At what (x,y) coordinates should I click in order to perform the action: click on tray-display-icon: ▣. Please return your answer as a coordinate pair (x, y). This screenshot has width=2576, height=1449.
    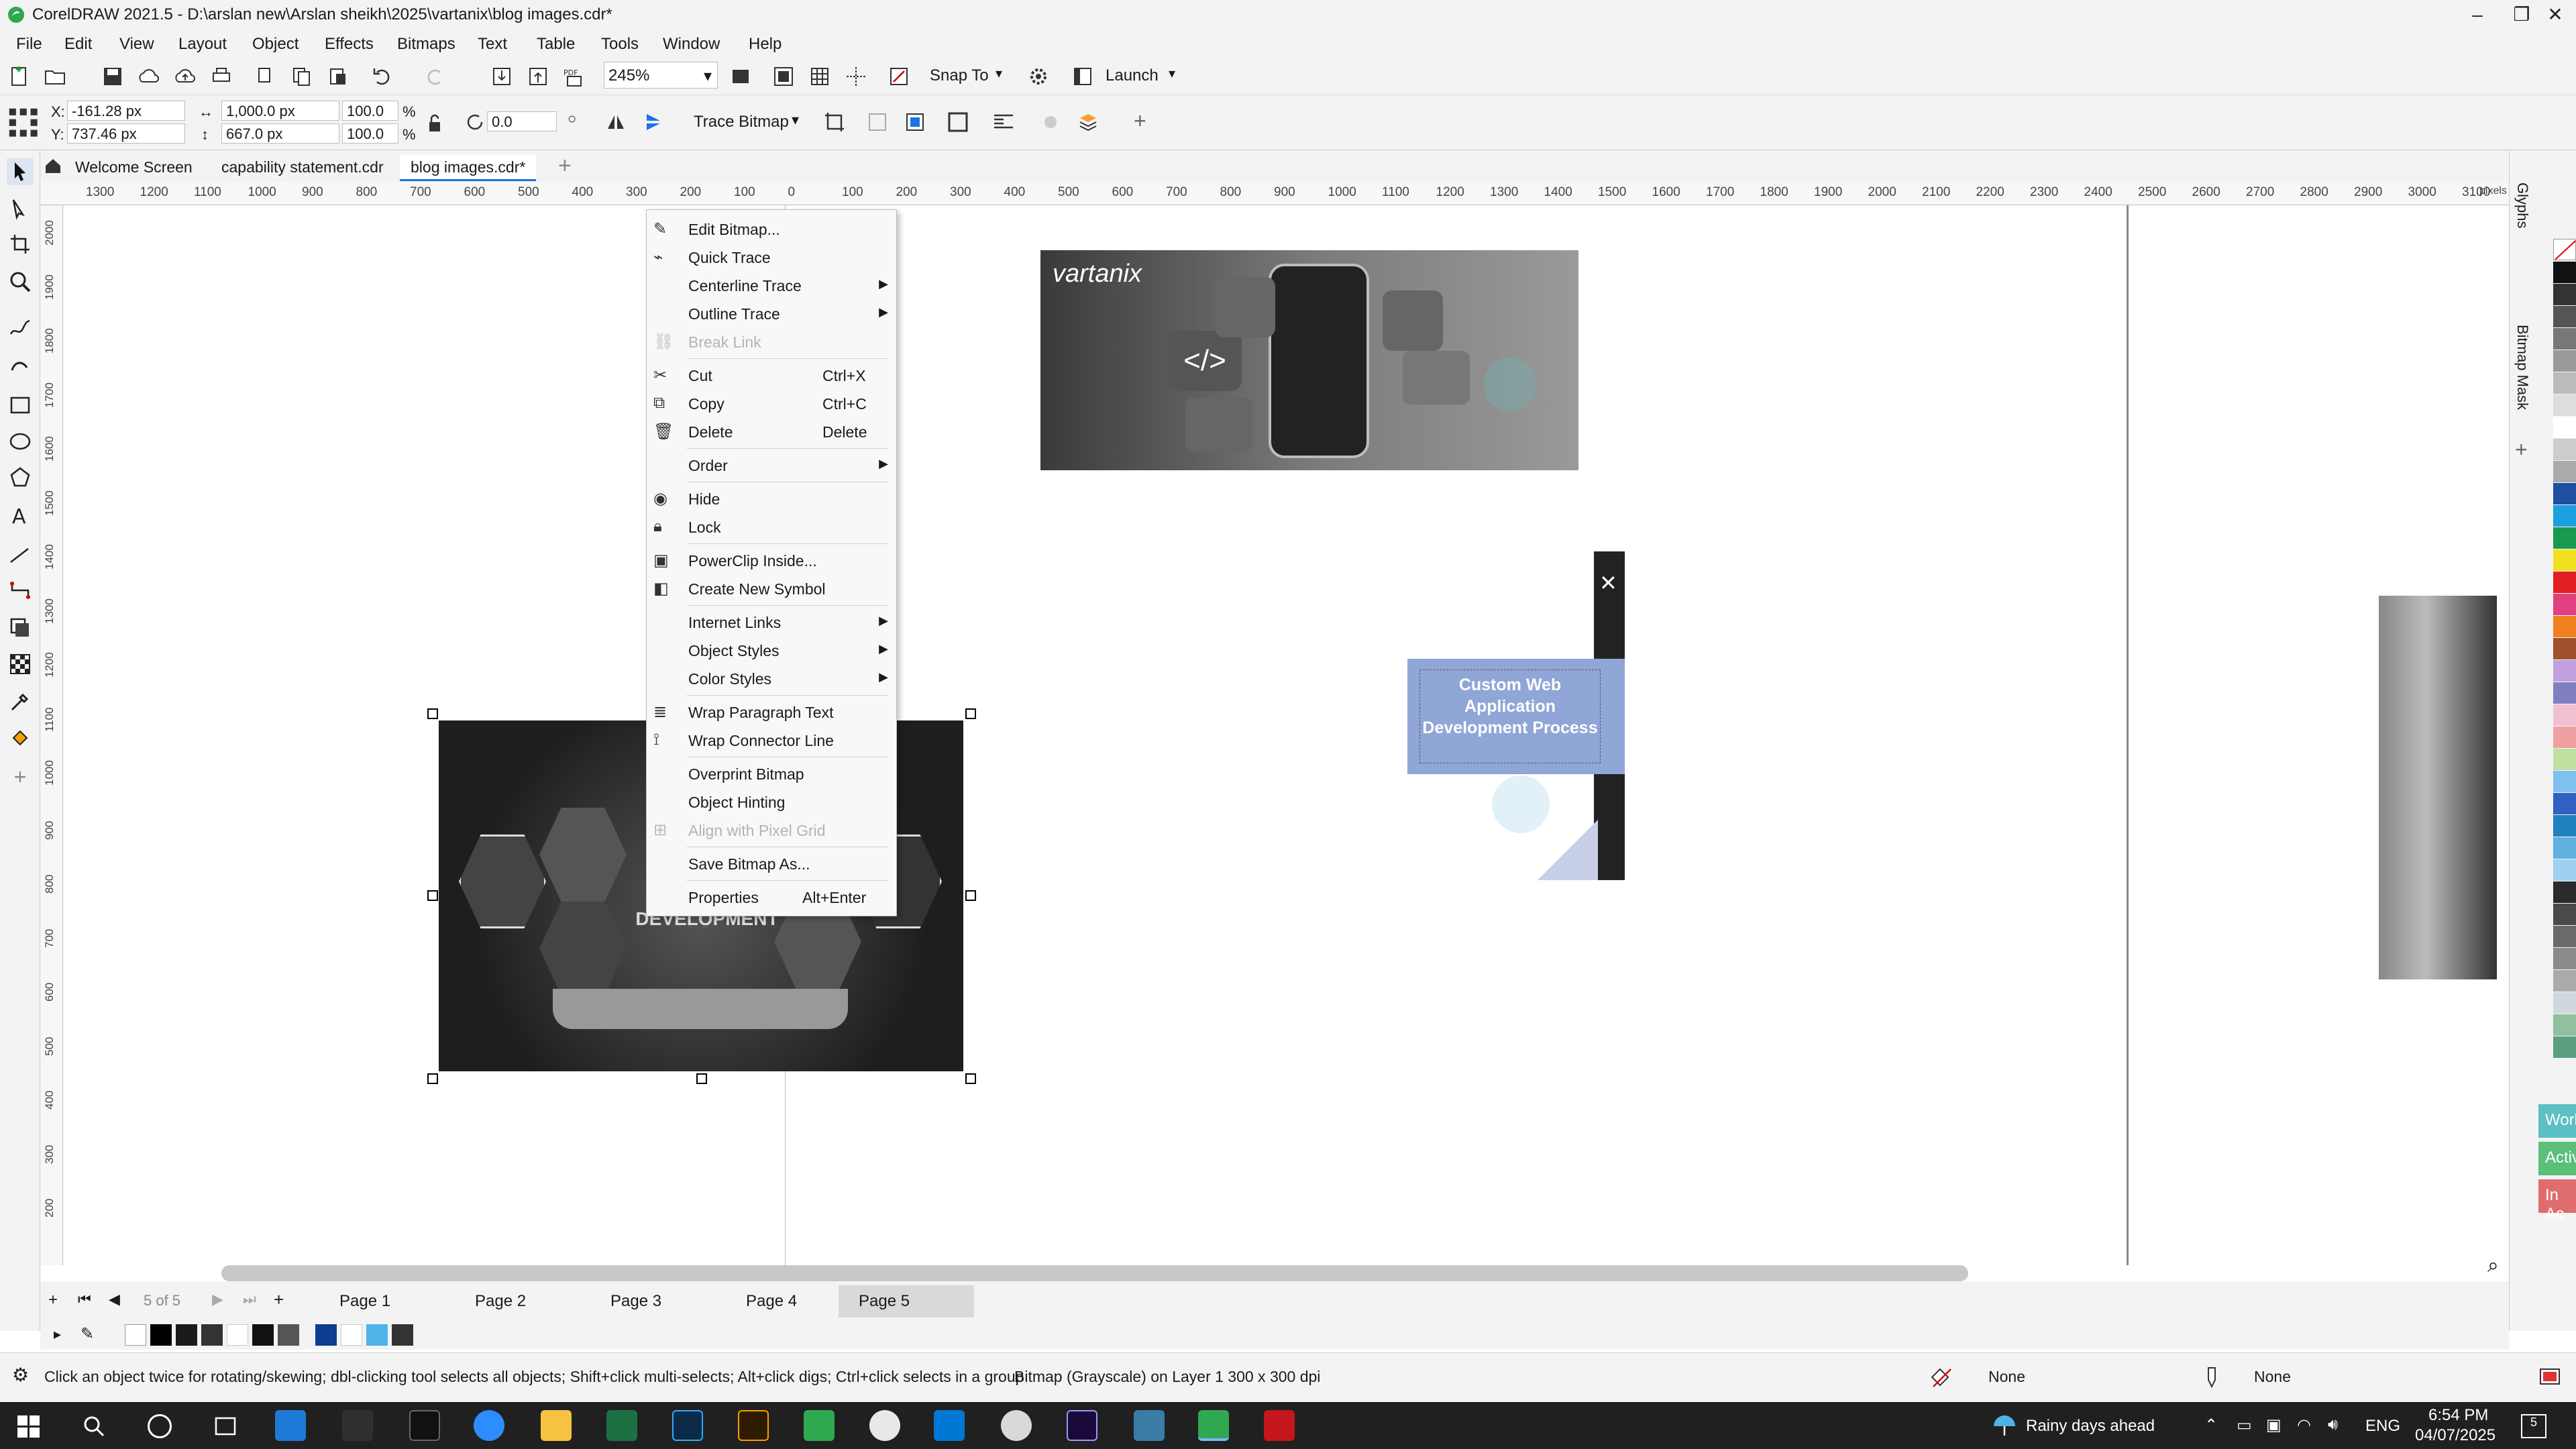
    Looking at the image, I should click on (2274, 1425).